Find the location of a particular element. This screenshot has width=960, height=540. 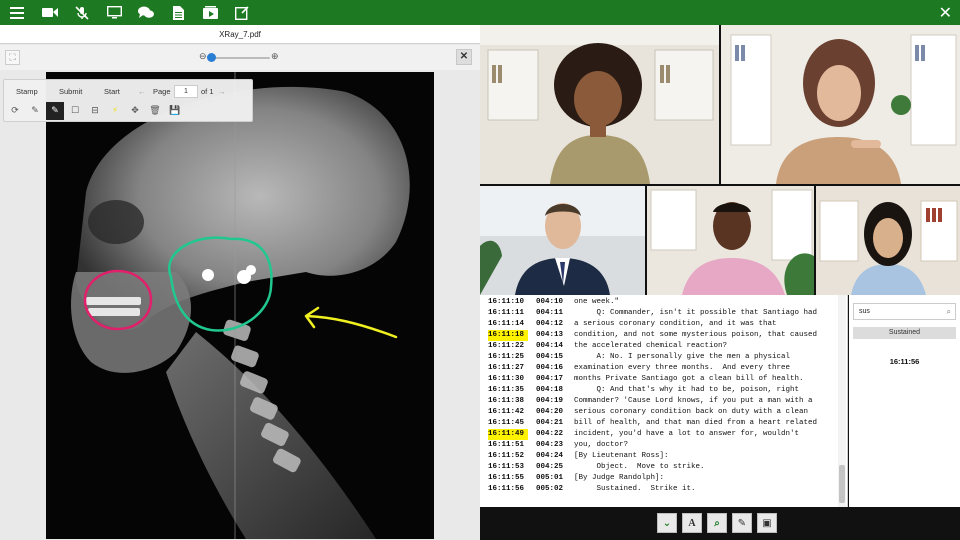

transcript-line: 16:11:52 004:24 [By Lieutenant Ross]: is located at coordinates (578, 456).